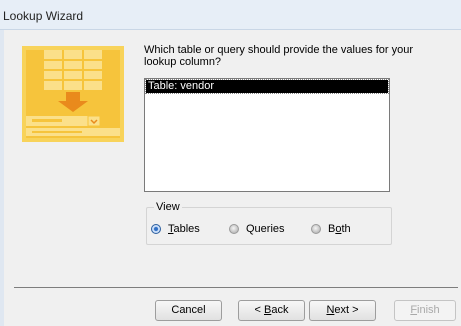 Image resolution: width=461 pixels, height=326 pixels. I want to click on radio-queries-label: Queries, so click(265, 229).